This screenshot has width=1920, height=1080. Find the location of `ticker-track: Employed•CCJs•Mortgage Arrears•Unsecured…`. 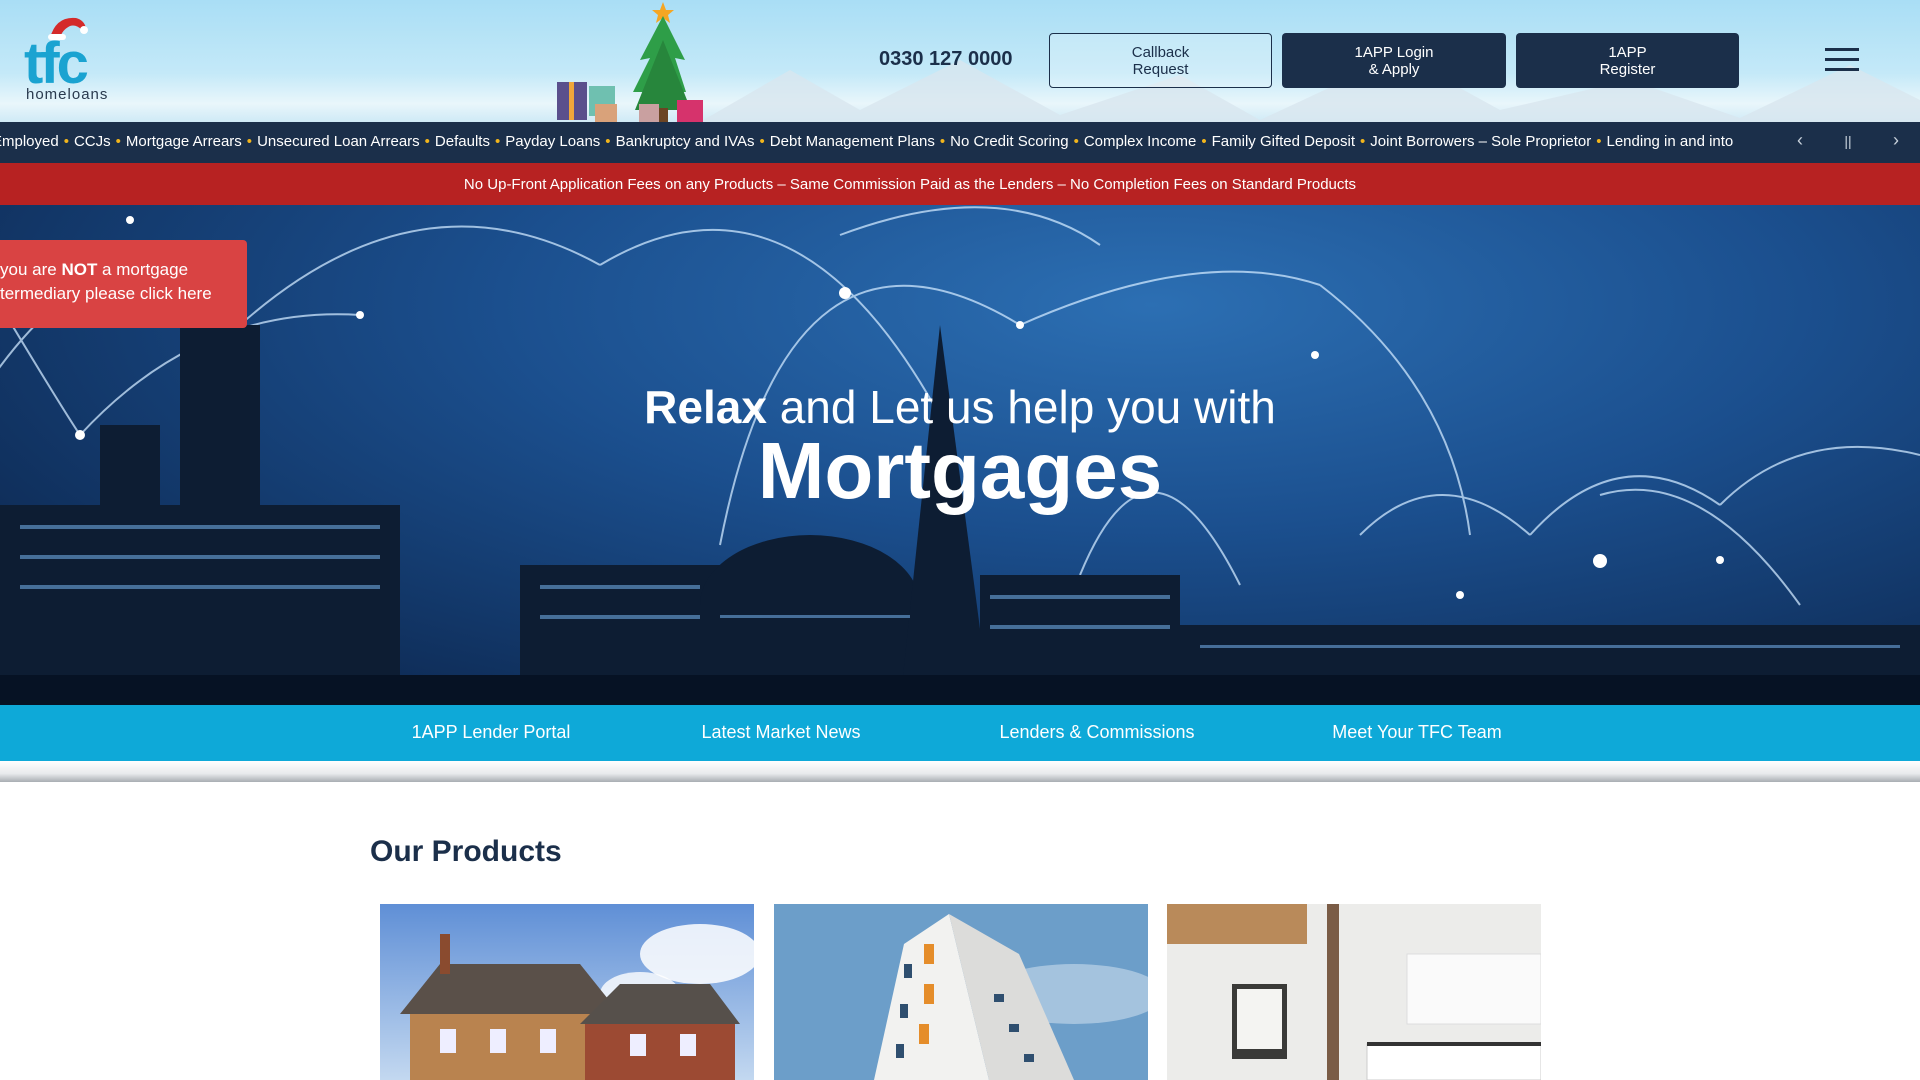

ticker-track: Employed•CCJs•Mortgage Arrears•Unsecured… is located at coordinates (886, 141).